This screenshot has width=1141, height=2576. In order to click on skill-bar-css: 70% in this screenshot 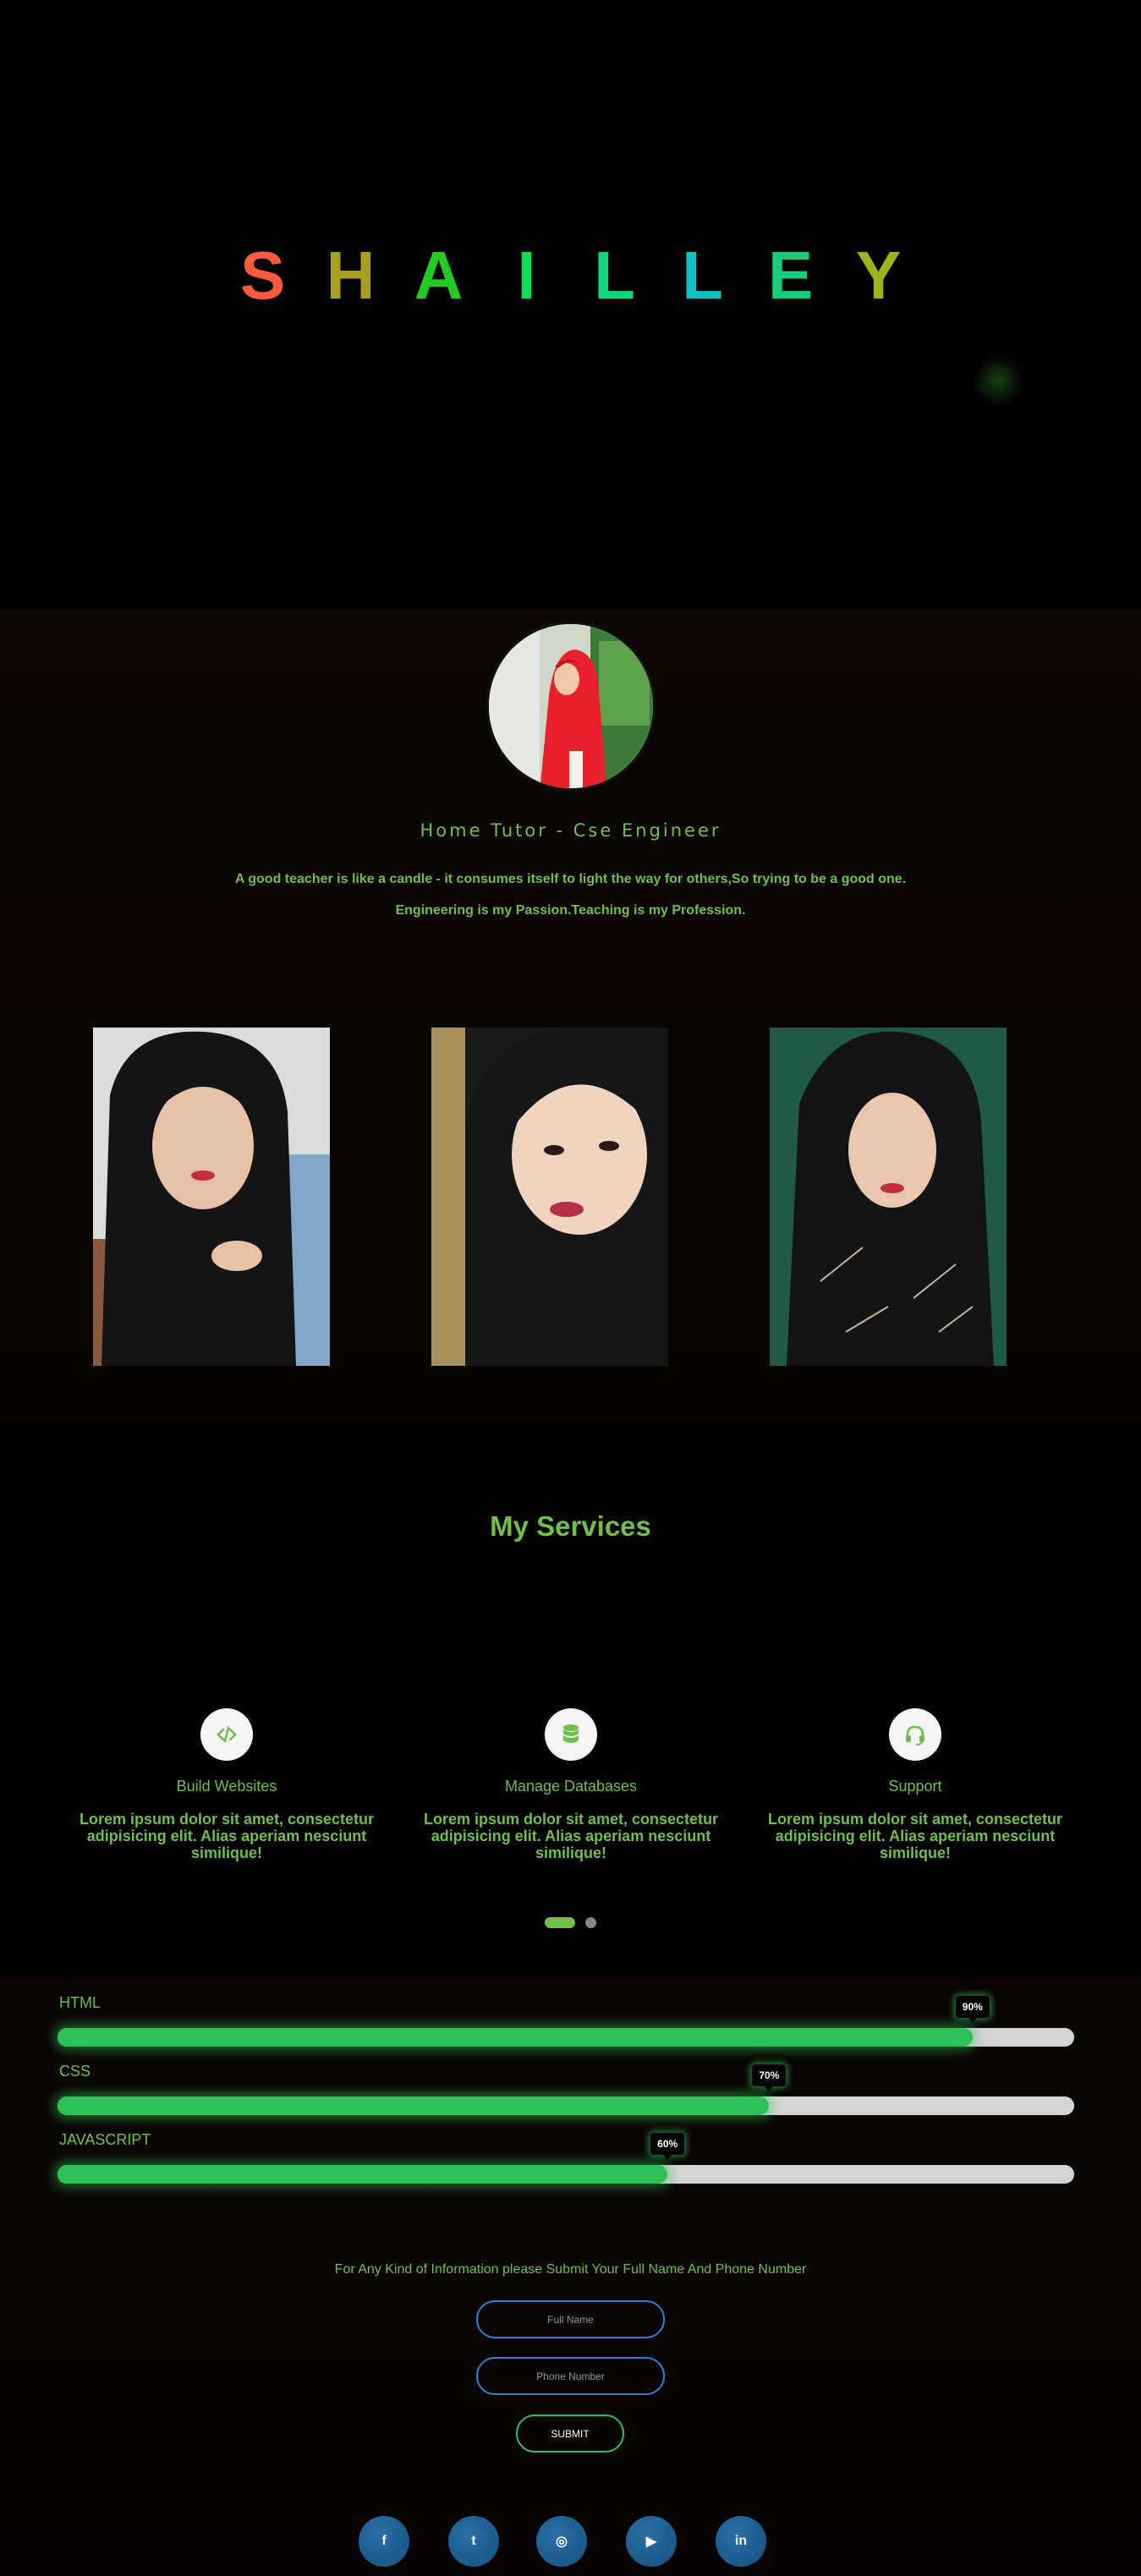, I will do `click(566, 2089)`.